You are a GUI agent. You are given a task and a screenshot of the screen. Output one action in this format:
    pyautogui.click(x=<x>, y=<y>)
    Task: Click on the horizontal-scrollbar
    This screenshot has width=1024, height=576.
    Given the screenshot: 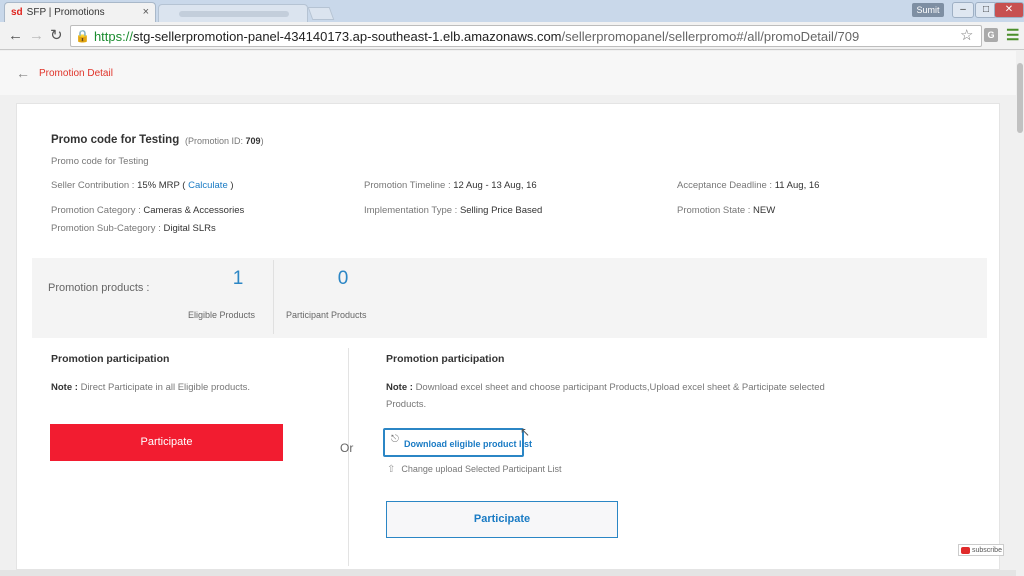 What is the action you would take?
    pyautogui.click(x=508, y=573)
    